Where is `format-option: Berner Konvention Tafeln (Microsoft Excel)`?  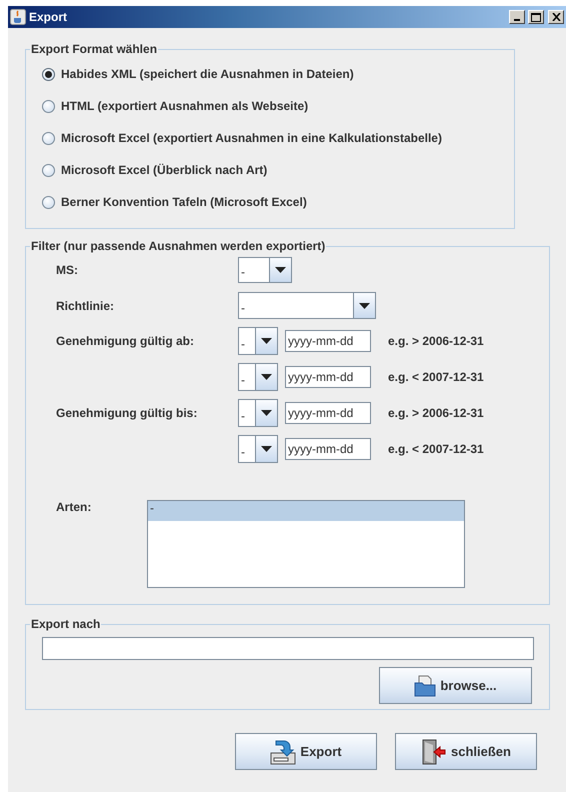
format-option: Berner Konvention Tafeln (Microsoft Excel) is located at coordinates (174, 202).